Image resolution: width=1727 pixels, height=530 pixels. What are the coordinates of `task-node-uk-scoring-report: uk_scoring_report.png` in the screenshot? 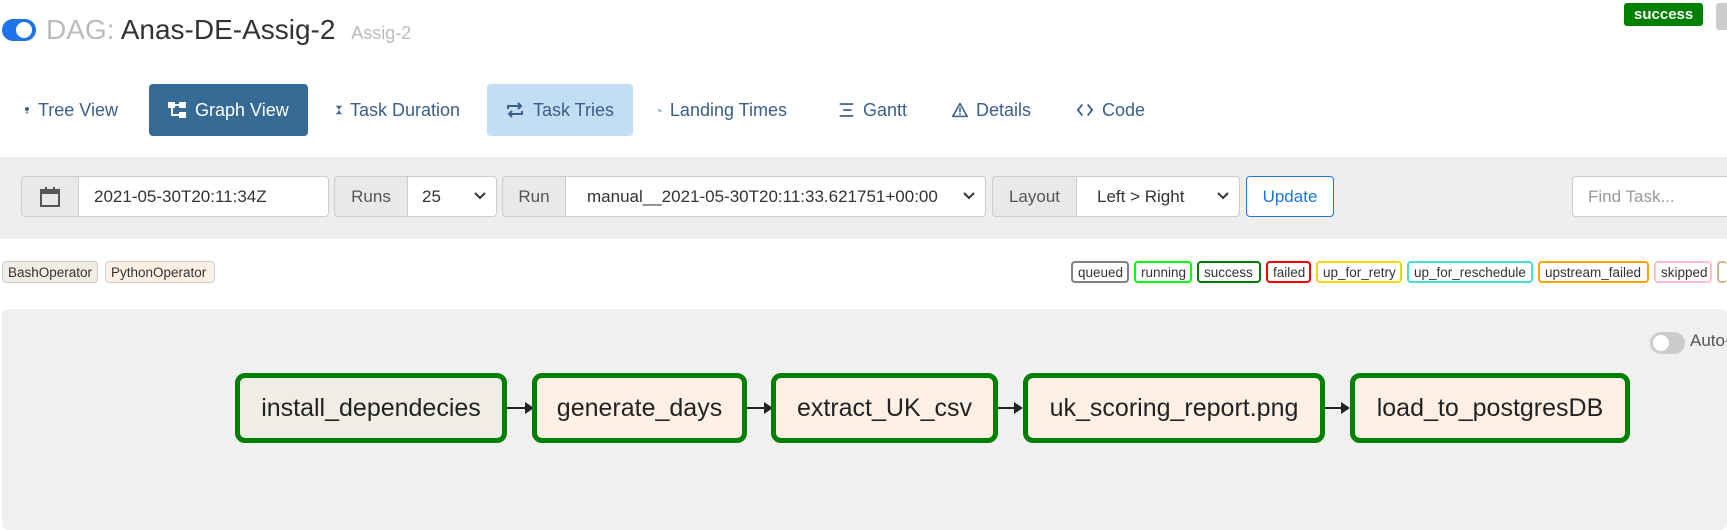 It's located at (1174, 408).